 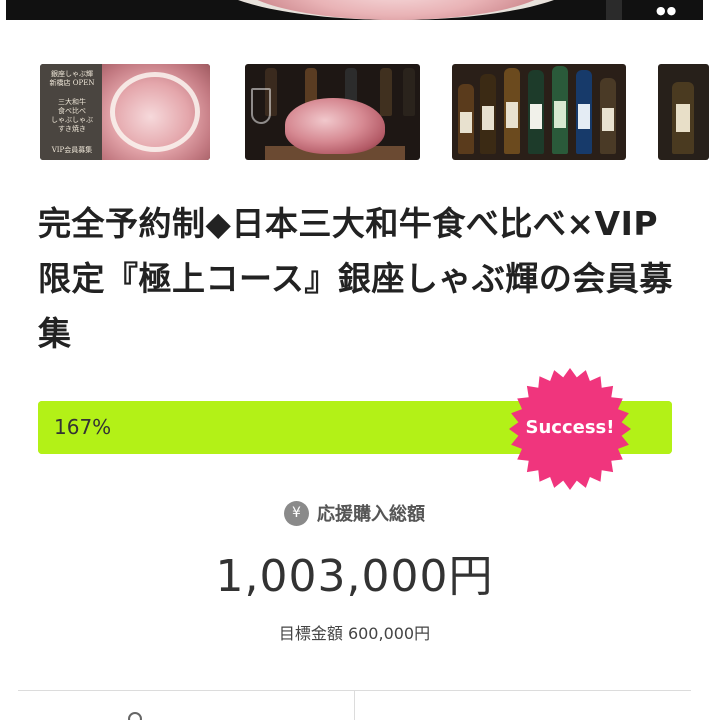 What do you see at coordinates (371, 514) in the screenshot?
I see `amount-label: 応援購入総額` at bounding box center [371, 514].